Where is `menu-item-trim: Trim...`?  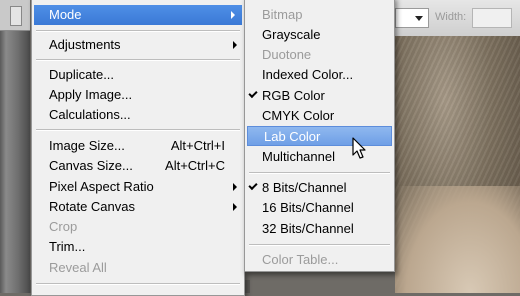 menu-item-trim: Trim... is located at coordinates (138, 247).